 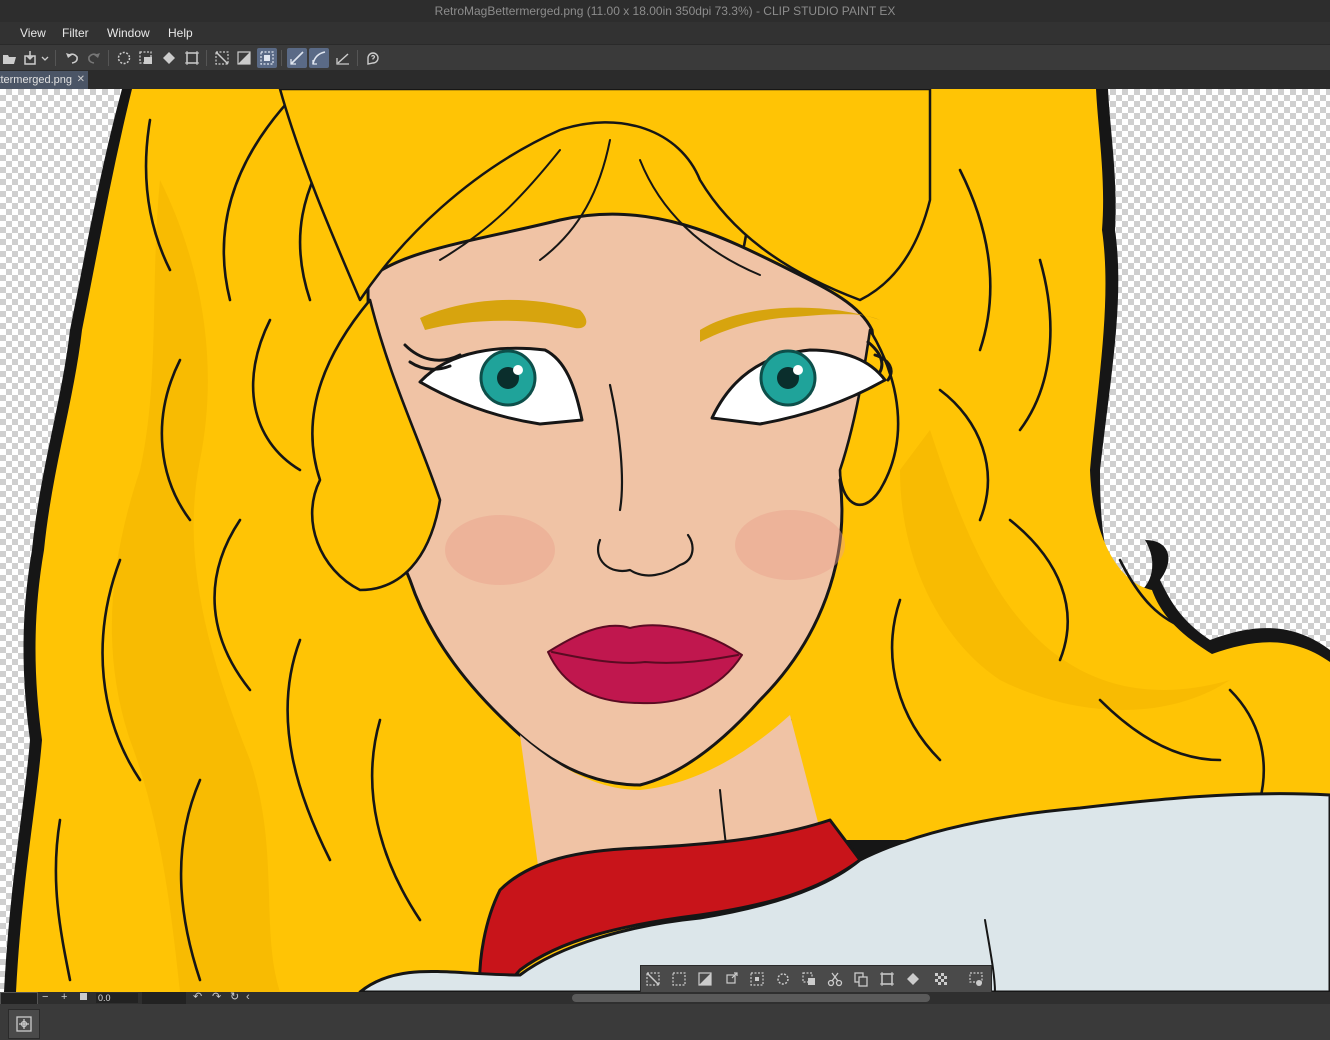 What do you see at coordinates (244, 58) in the screenshot?
I see `invert-selection-icon` at bounding box center [244, 58].